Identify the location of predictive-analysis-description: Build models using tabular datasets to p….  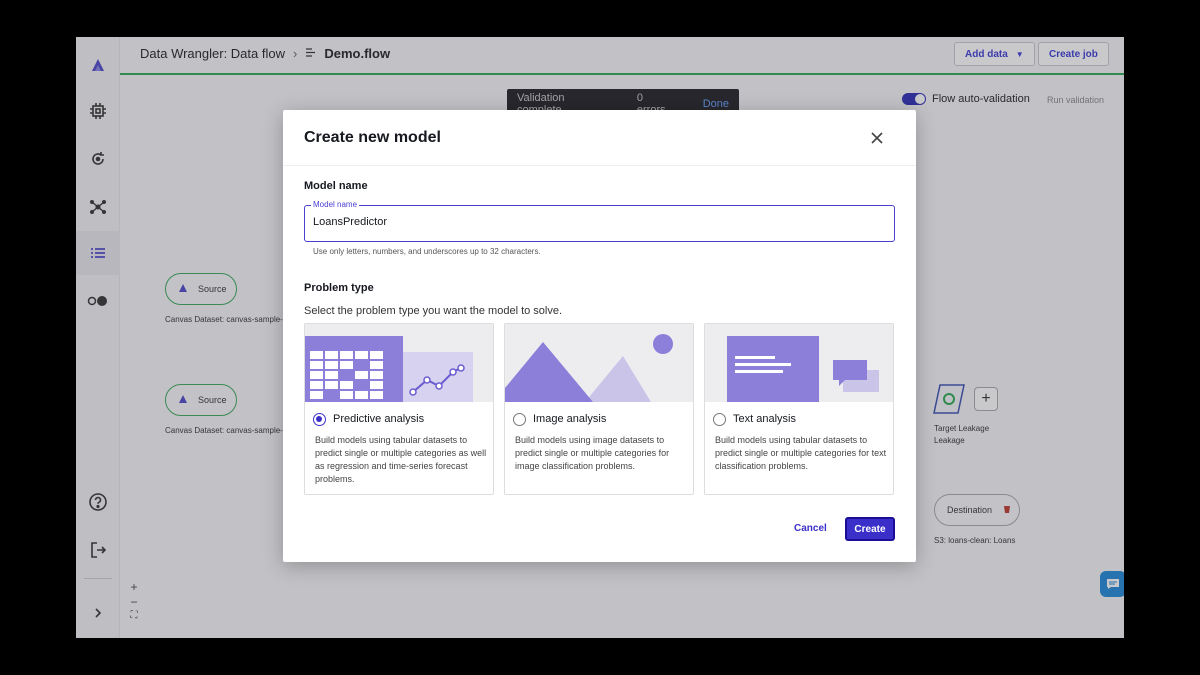
(401, 459).